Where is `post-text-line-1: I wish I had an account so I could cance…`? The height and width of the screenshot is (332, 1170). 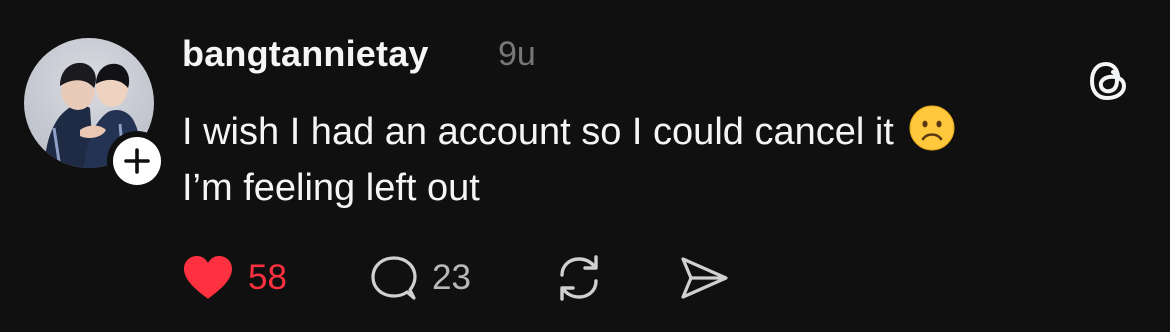 post-text-line-1: I wish I had an account so I could cance… is located at coordinates (662, 132).